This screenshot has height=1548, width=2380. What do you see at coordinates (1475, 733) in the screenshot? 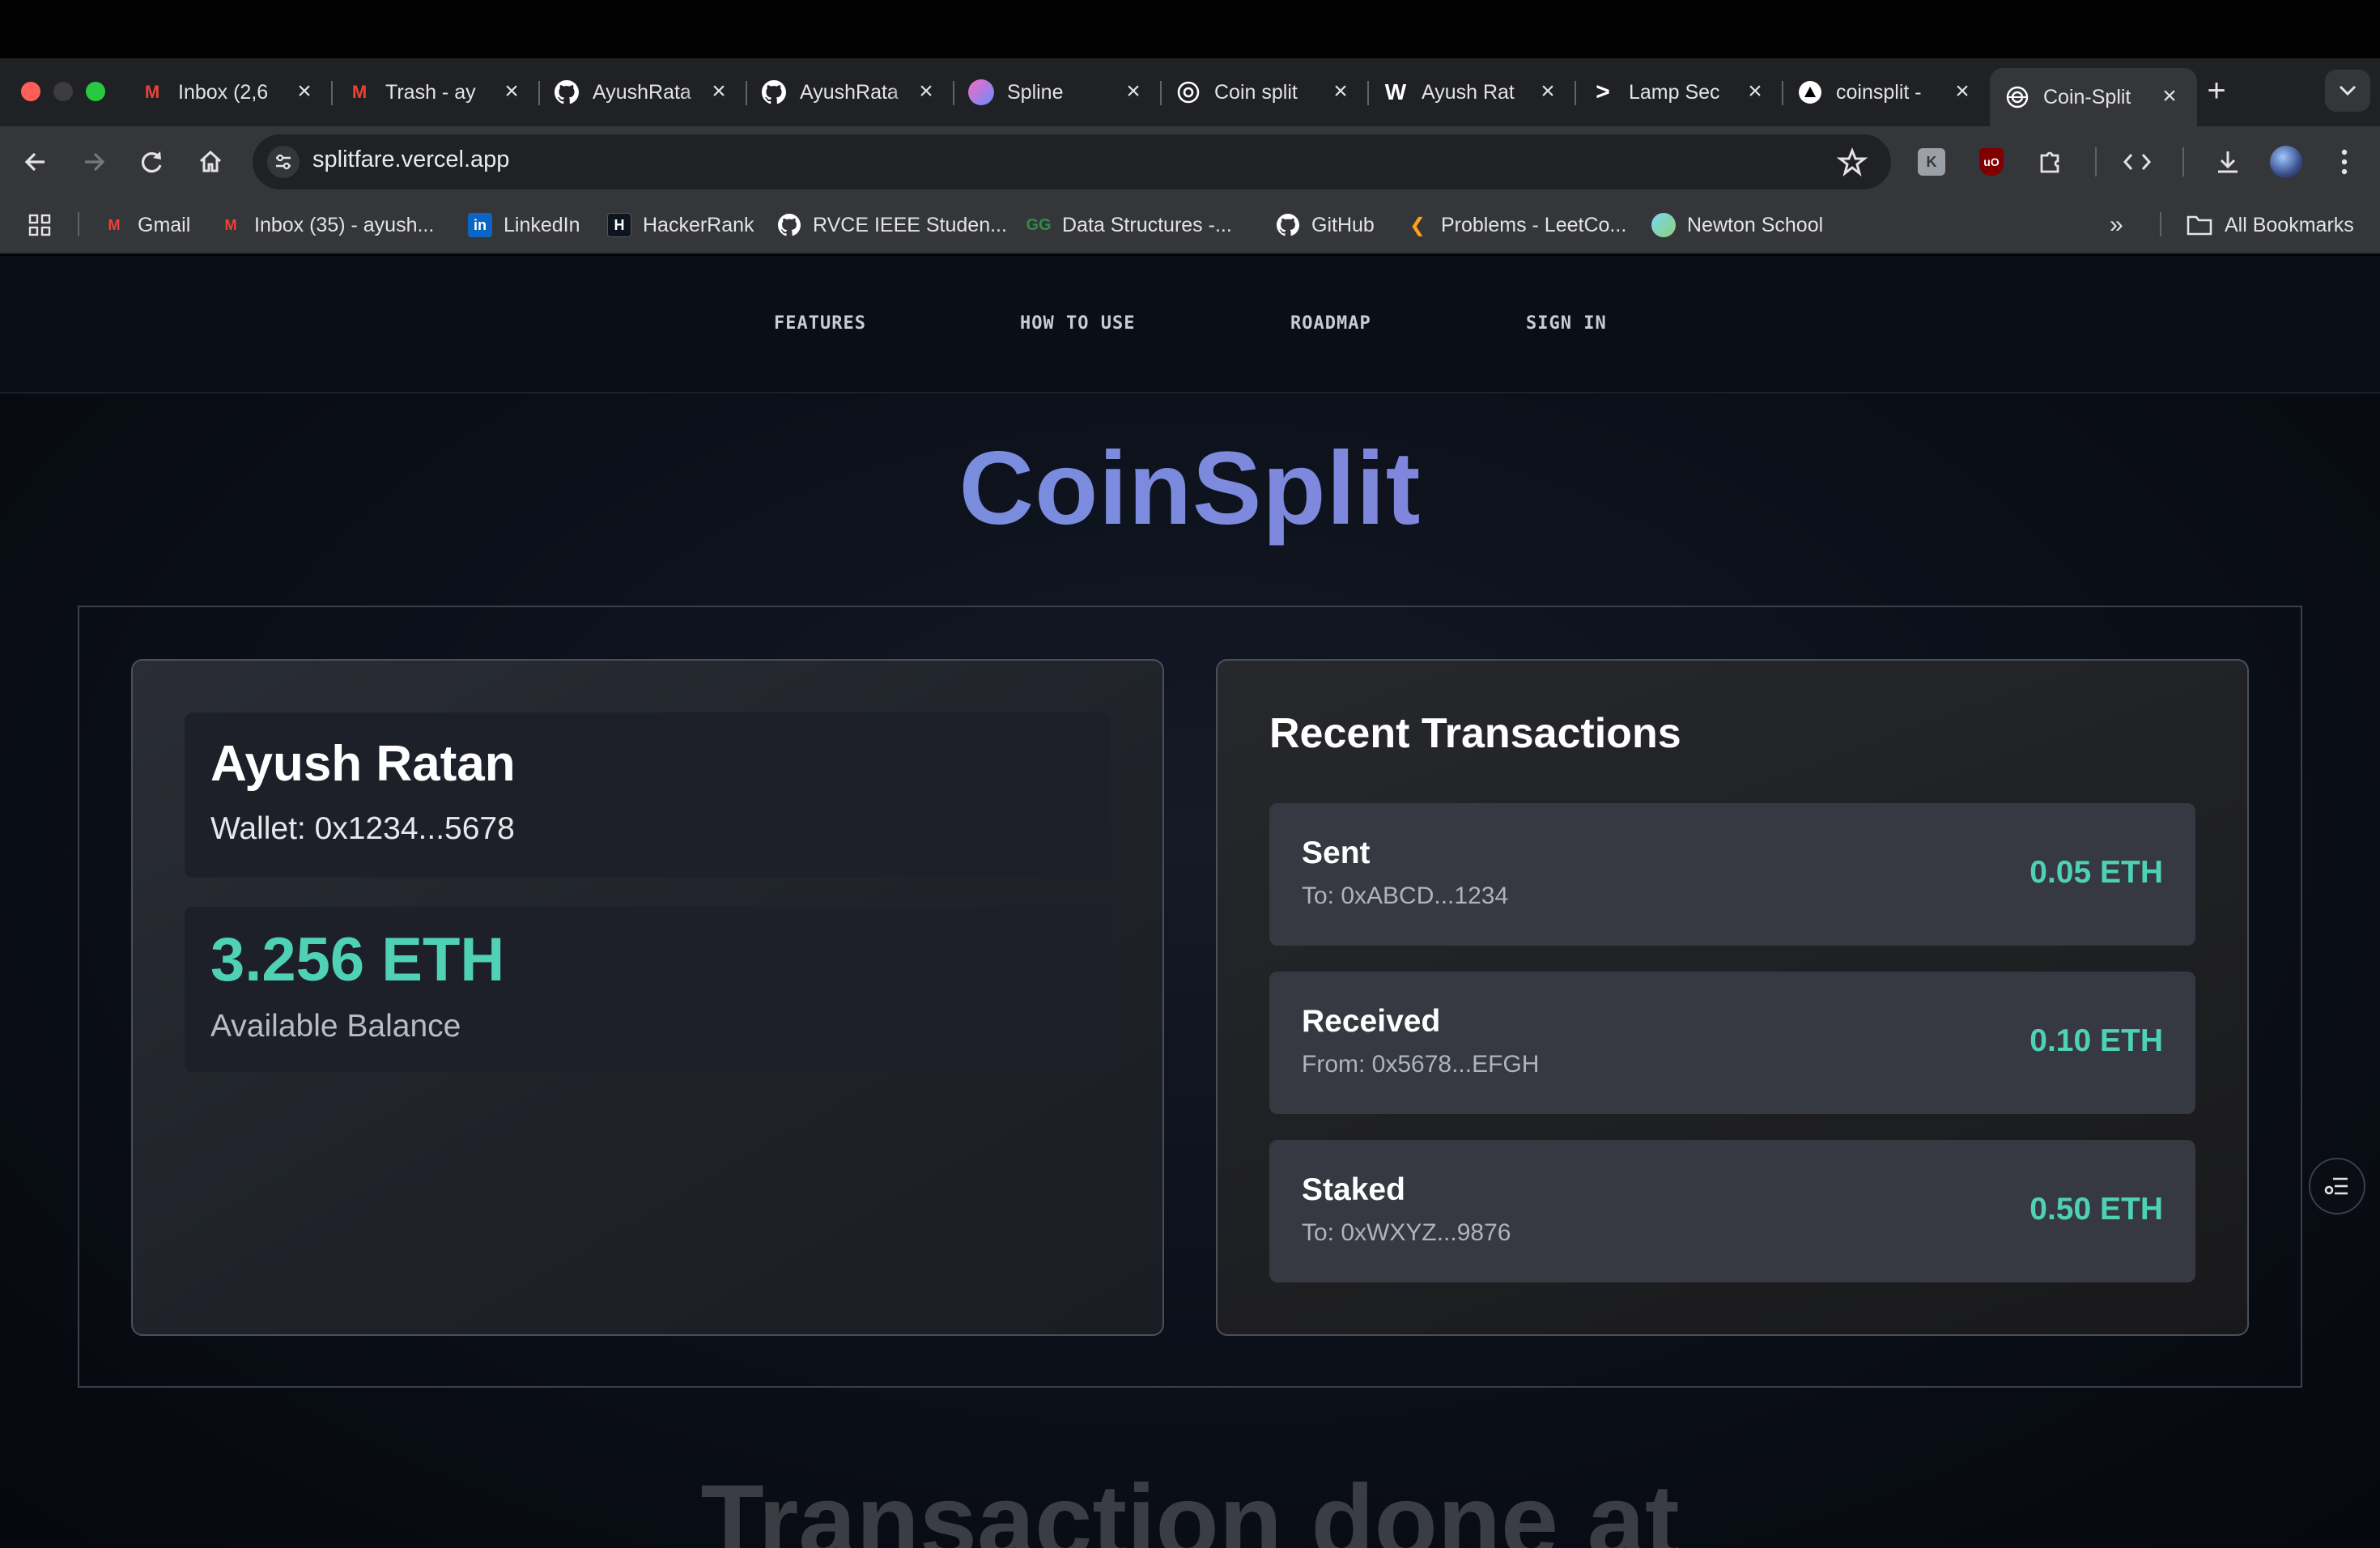
I see `transactions-title: Recent Transactions` at bounding box center [1475, 733].